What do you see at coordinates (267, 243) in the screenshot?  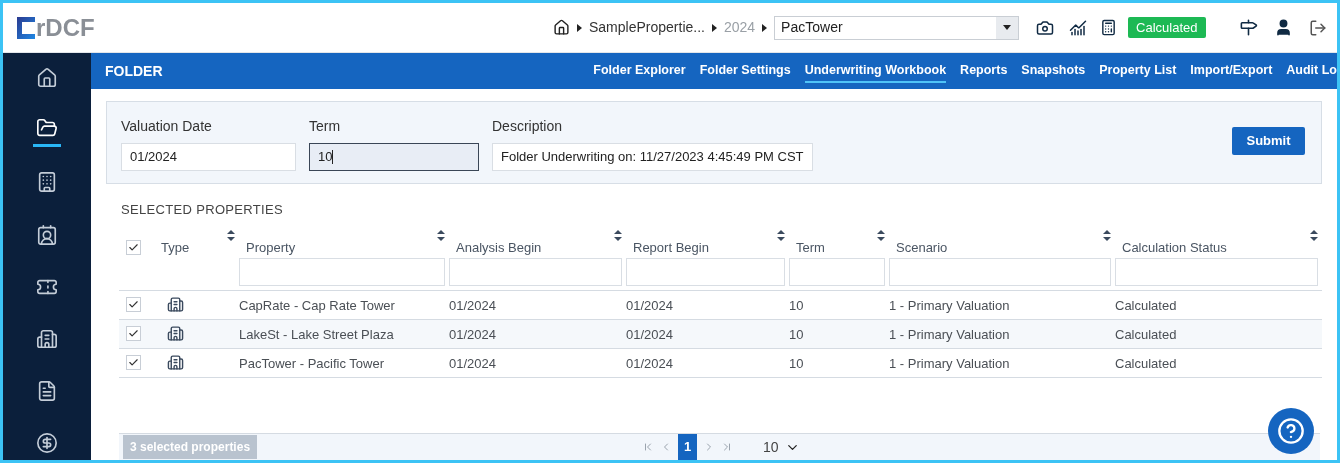 I see `column-header: Property` at bounding box center [267, 243].